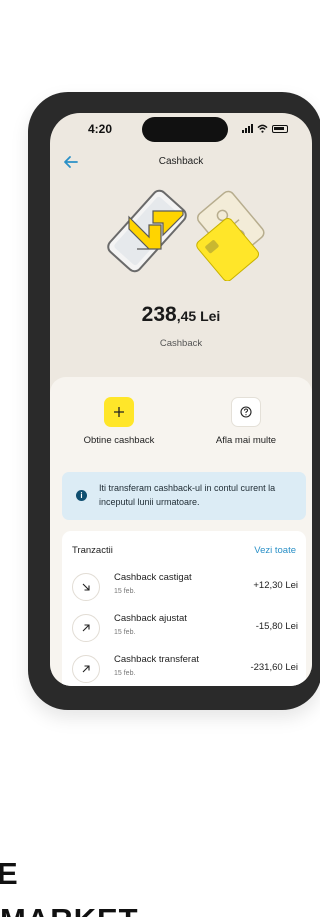 The height and width of the screenshot is (917, 320). I want to click on cashback-illustration, so click(186, 235).